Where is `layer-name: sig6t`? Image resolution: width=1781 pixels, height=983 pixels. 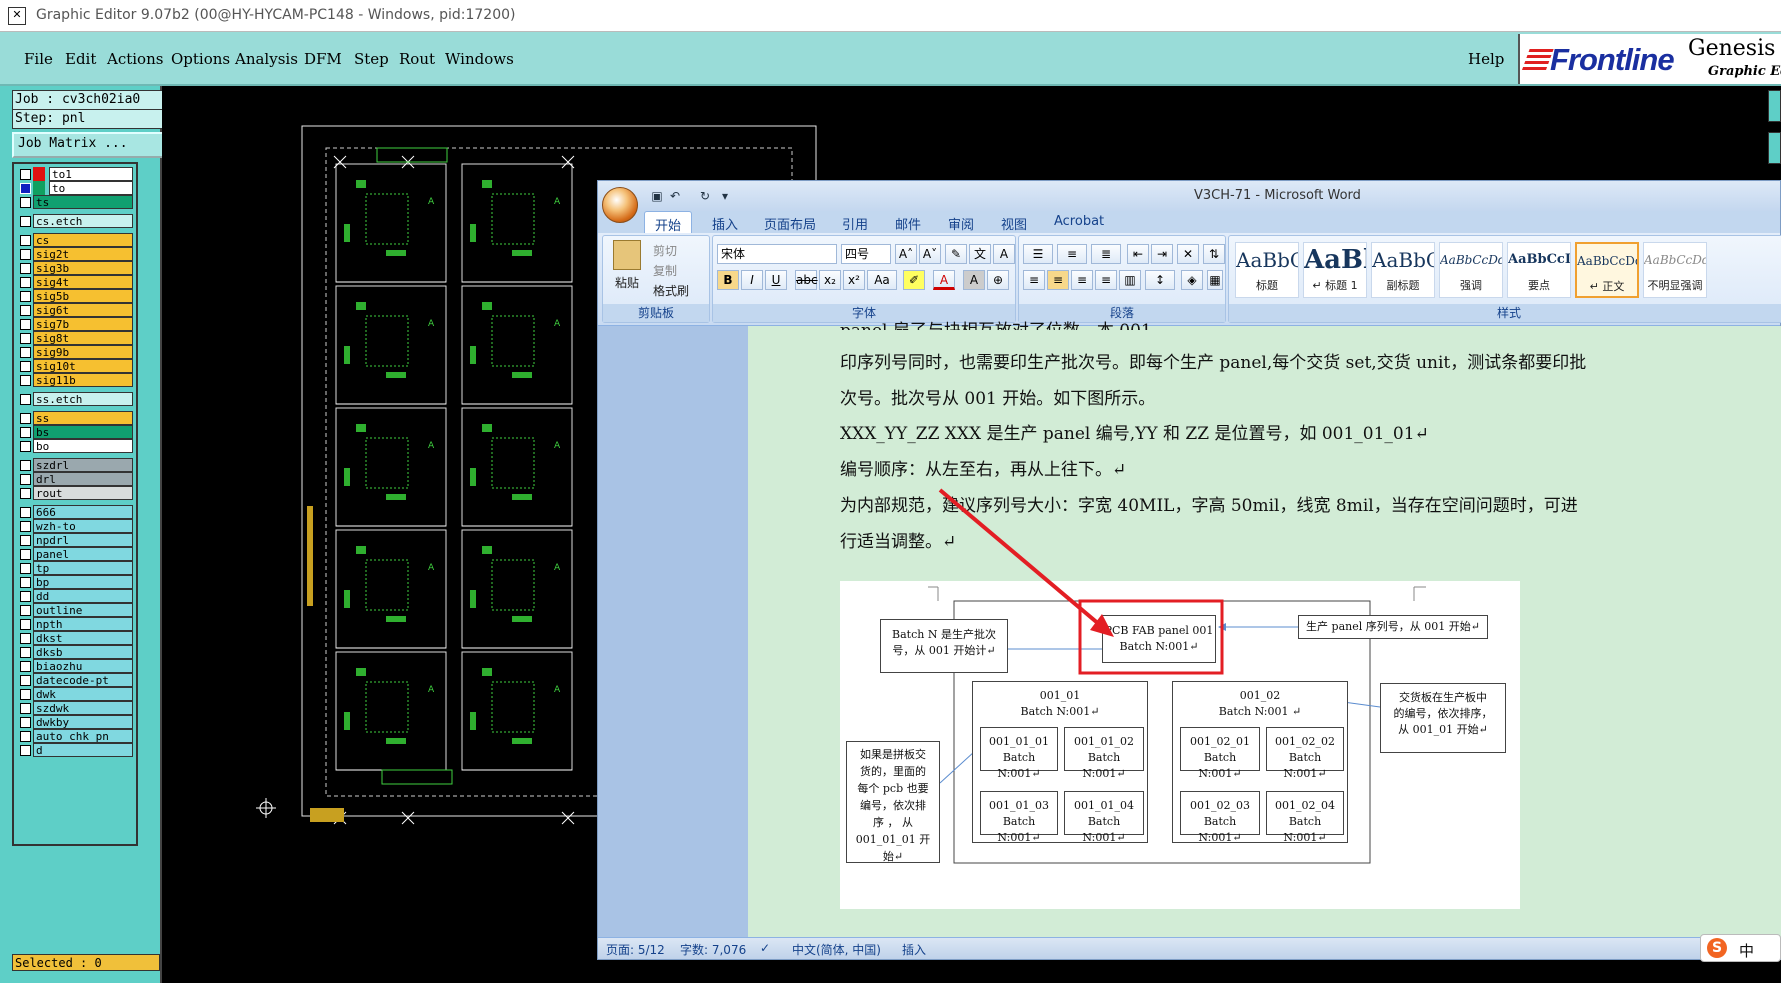
layer-name: sig6t is located at coordinates (83, 310).